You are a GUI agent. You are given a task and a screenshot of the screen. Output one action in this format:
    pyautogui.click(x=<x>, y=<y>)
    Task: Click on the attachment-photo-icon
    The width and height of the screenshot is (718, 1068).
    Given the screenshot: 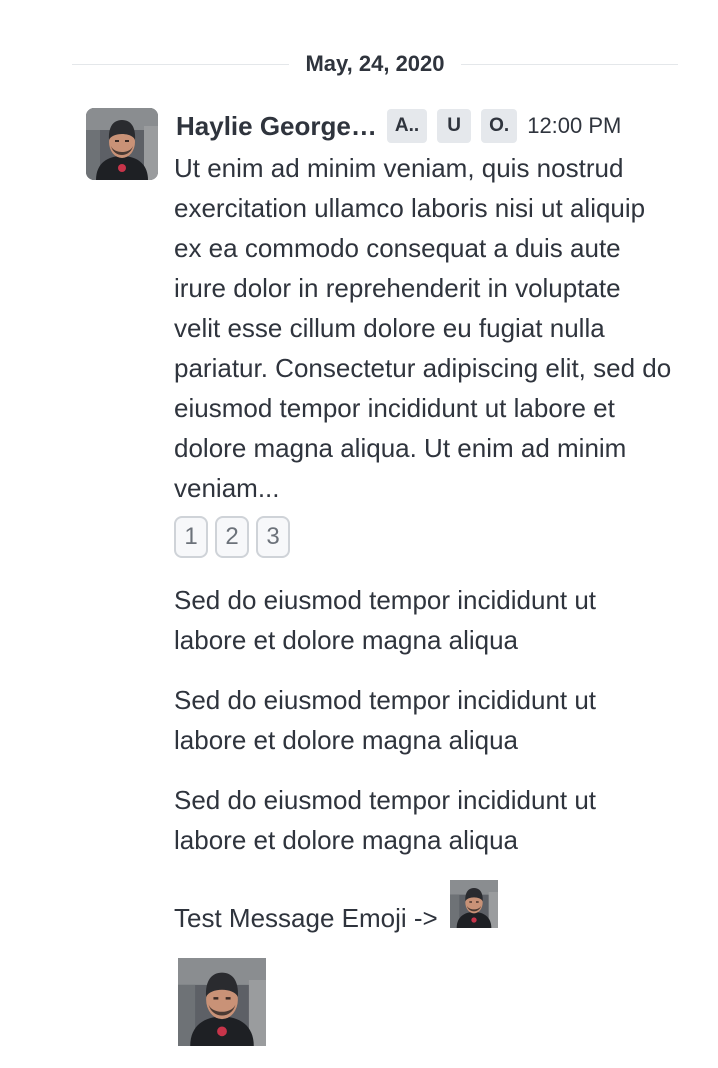 What is the action you would take?
    pyautogui.click(x=222, y=1002)
    